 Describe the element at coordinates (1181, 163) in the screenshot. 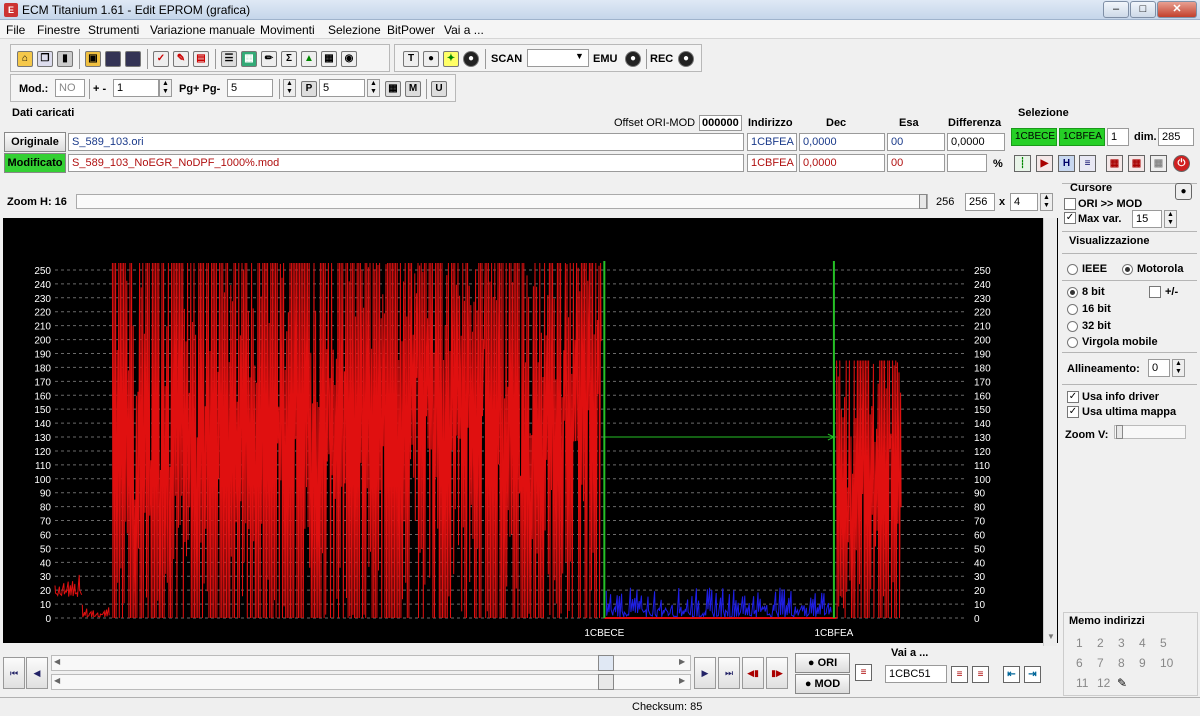

I see `power-icon: ⏻` at that location.